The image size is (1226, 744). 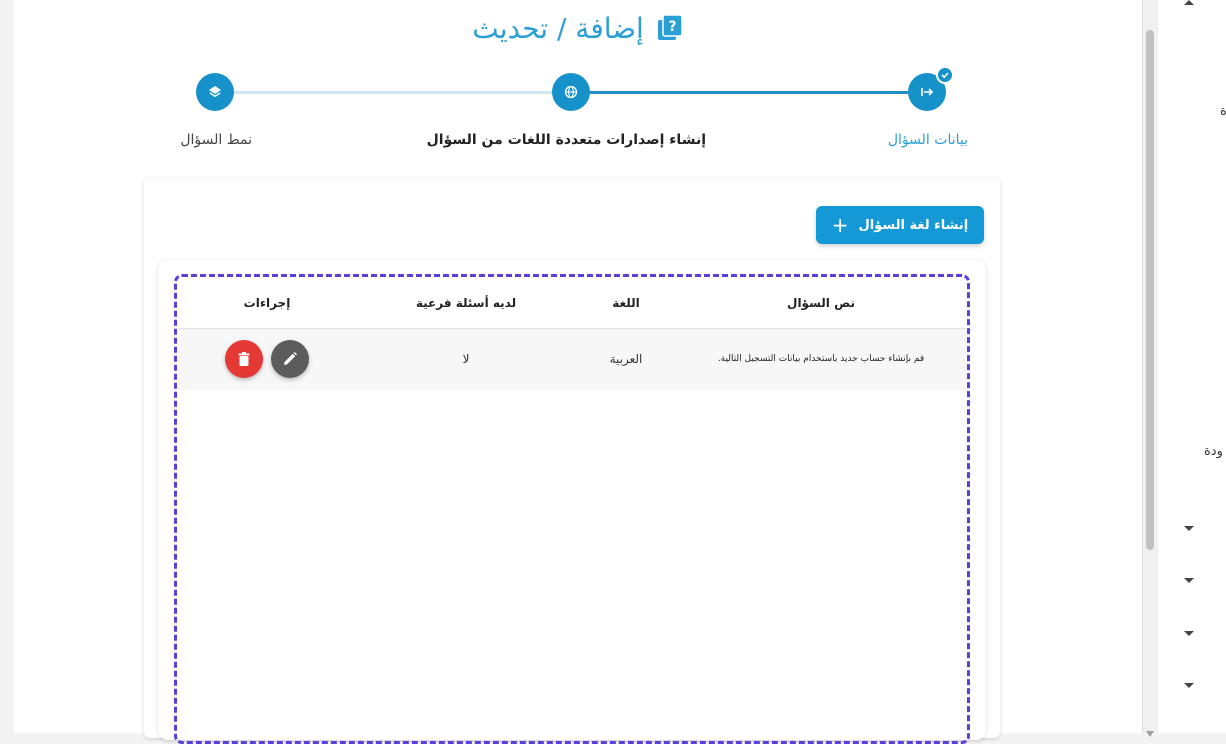 I want to click on step-question-style, so click(x=215, y=92).